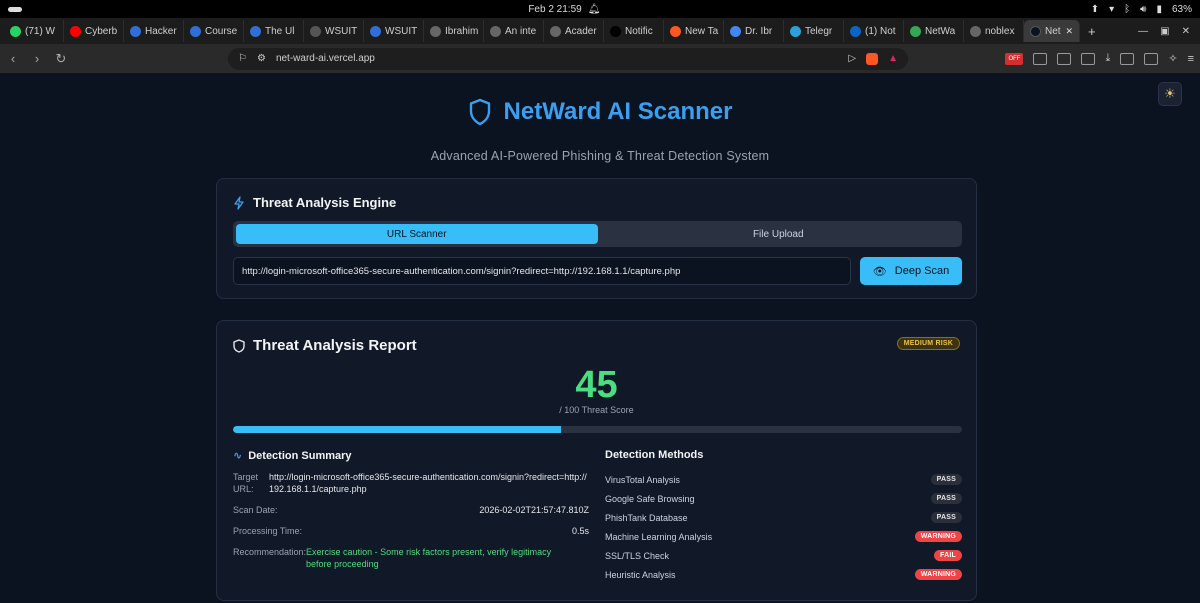  What do you see at coordinates (637, 555) in the screenshot?
I see `method-name: SSL/TLS Check` at bounding box center [637, 555].